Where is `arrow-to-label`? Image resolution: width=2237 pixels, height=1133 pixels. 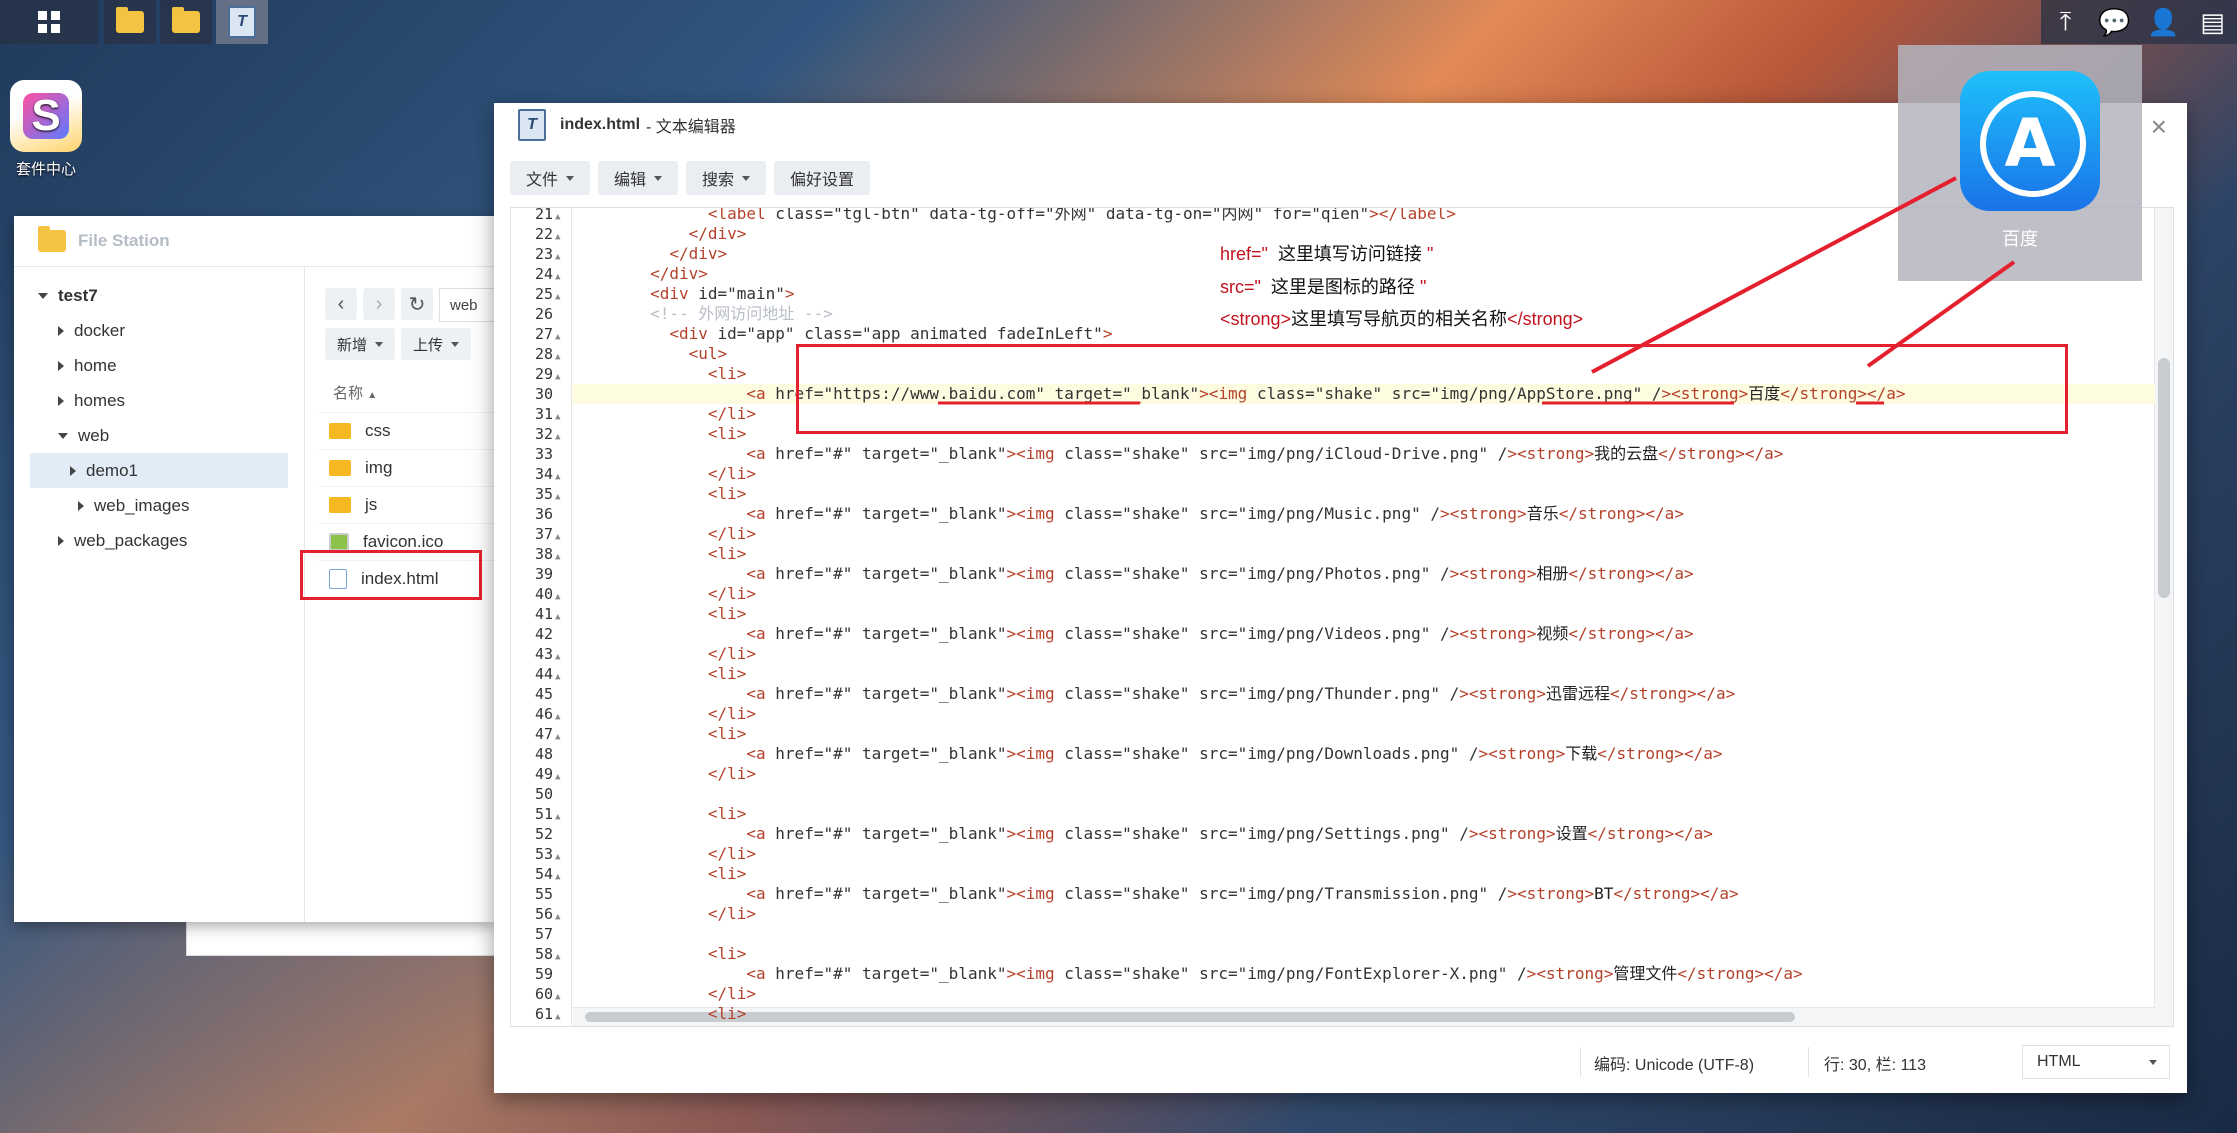
arrow-to-label is located at coordinates (1941, 314).